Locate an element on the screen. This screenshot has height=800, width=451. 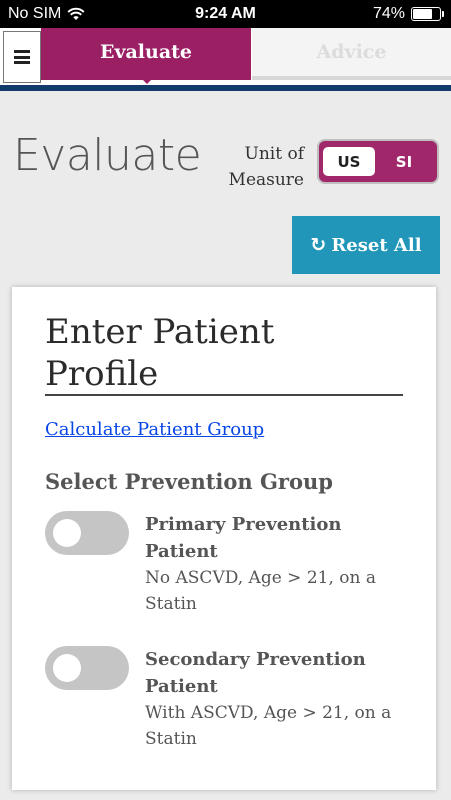
calculate-patient-group-link: Calculate Patient Group is located at coordinates (154, 429).